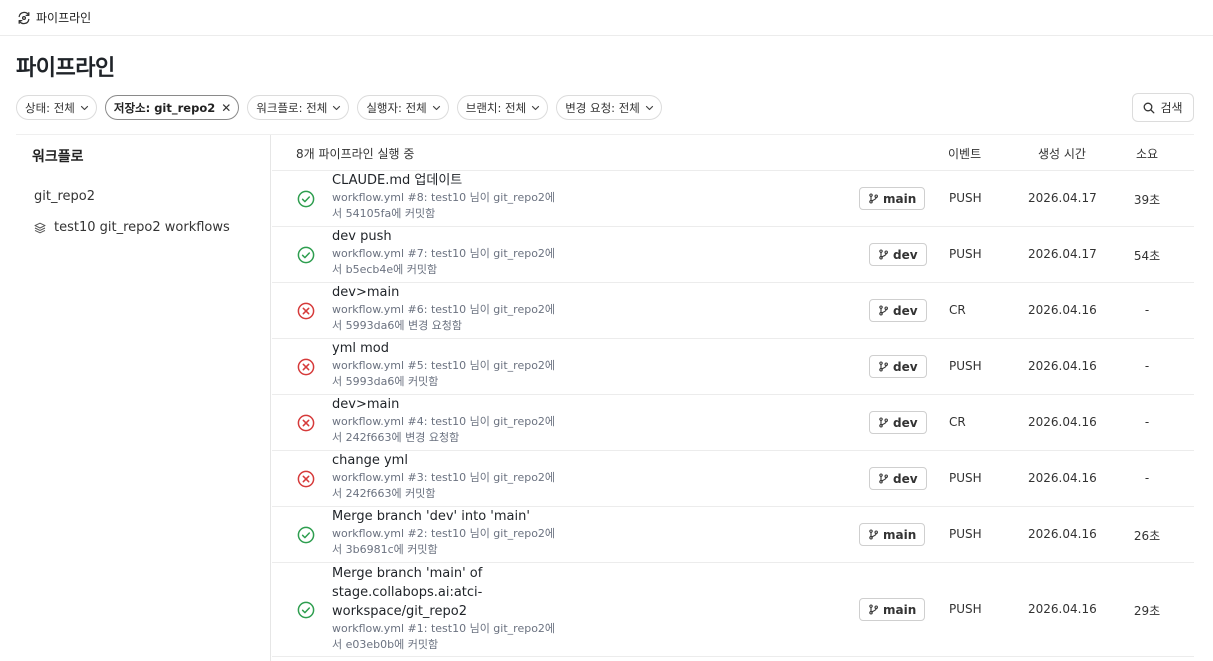 Image resolution: width=1213 pixels, height=661 pixels. I want to click on filter-label: 변경 요청: 전체, so click(602, 107).